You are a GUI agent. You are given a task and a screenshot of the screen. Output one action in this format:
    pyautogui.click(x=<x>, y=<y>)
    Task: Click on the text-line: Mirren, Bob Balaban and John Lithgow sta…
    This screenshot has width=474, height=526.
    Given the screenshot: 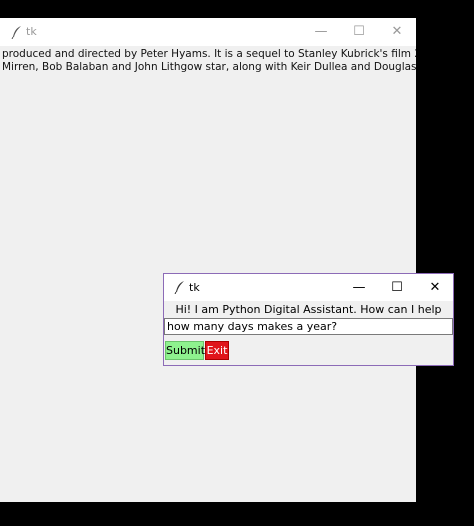 What is the action you would take?
    pyautogui.click(x=209, y=67)
    